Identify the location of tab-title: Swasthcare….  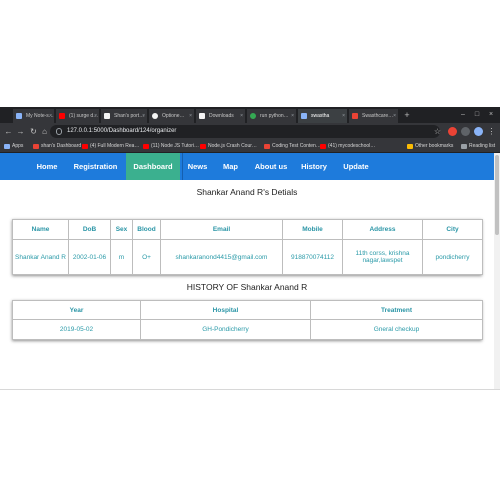
(378, 116).